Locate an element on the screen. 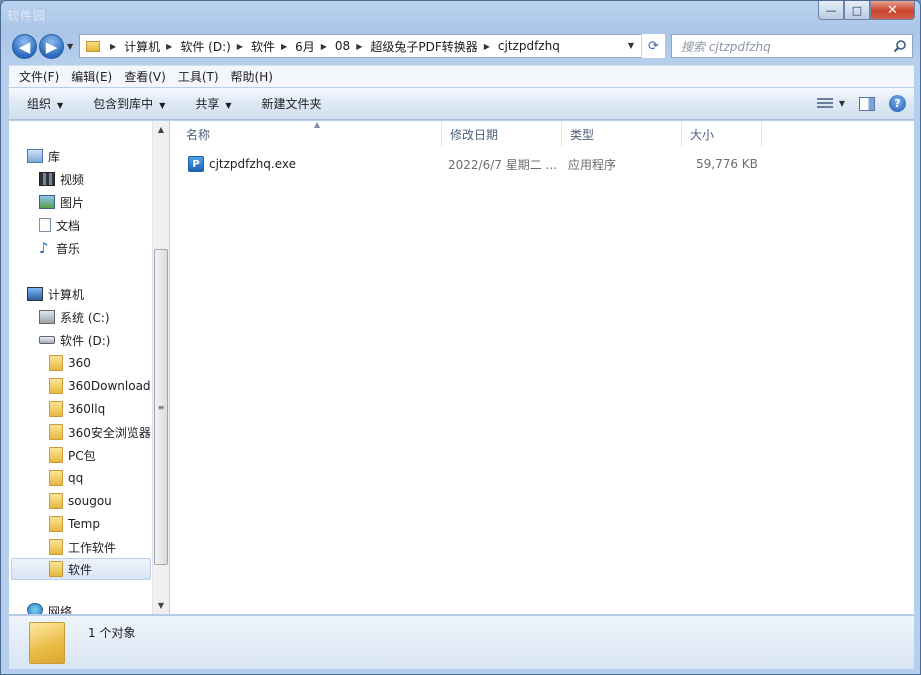 This screenshot has width=921, height=675. sidebar-item-label: 360 is located at coordinates (79, 363).